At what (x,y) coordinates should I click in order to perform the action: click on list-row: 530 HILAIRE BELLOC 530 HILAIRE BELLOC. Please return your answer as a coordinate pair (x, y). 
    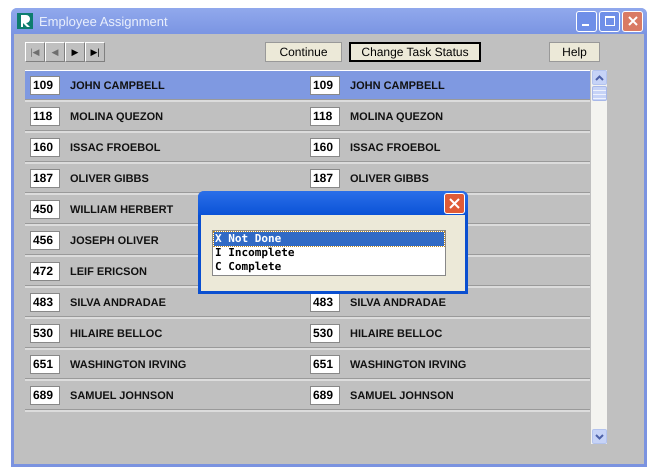
    Looking at the image, I should click on (307, 334).